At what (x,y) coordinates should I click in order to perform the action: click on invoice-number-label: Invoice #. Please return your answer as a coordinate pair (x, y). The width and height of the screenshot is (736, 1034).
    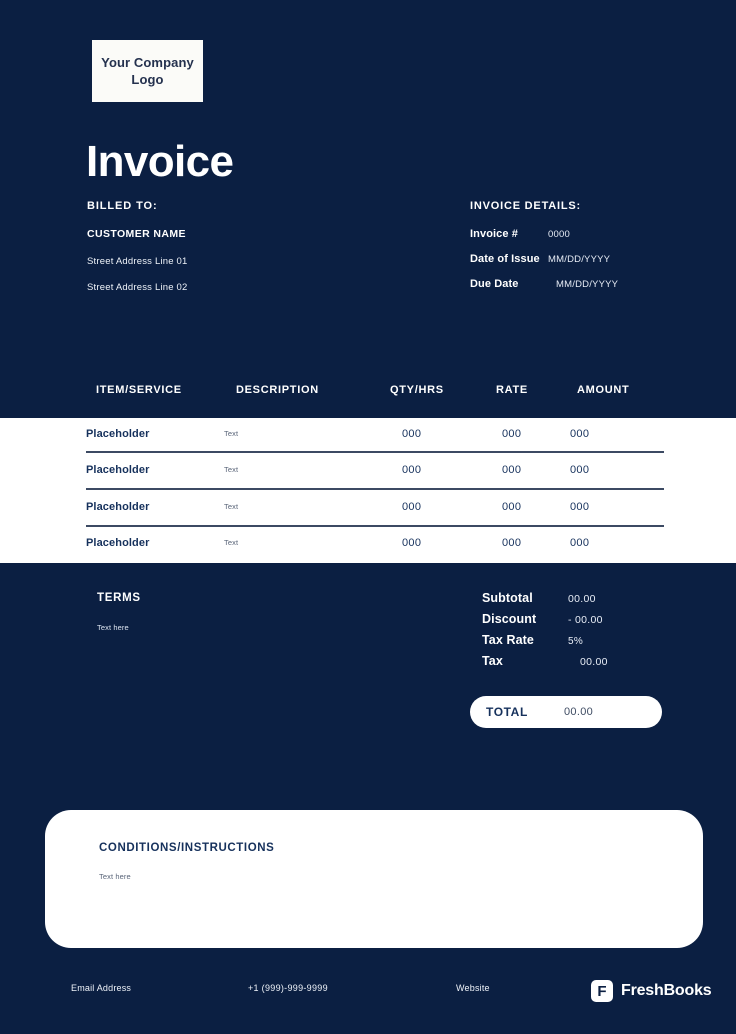
    Looking at the image, I should click on (494, 234).